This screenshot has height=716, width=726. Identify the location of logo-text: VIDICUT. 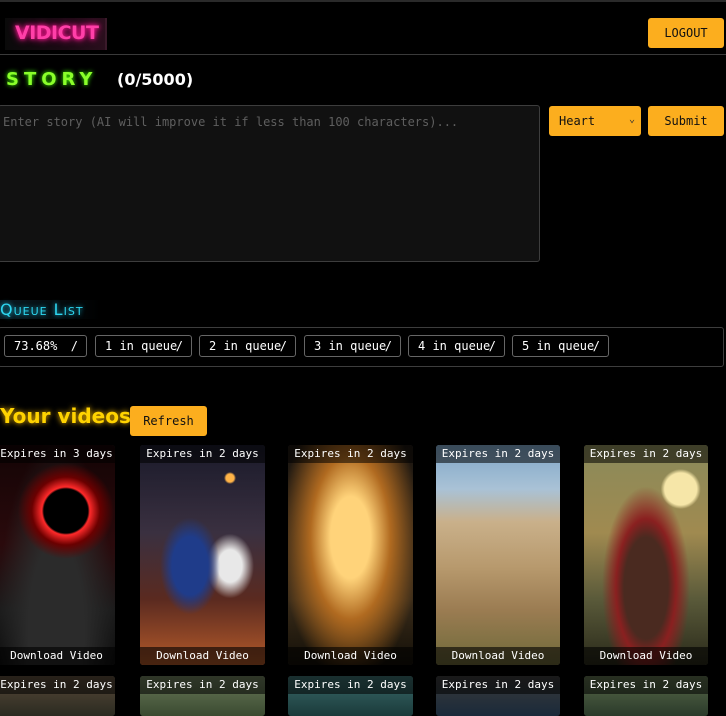
(57, 33).